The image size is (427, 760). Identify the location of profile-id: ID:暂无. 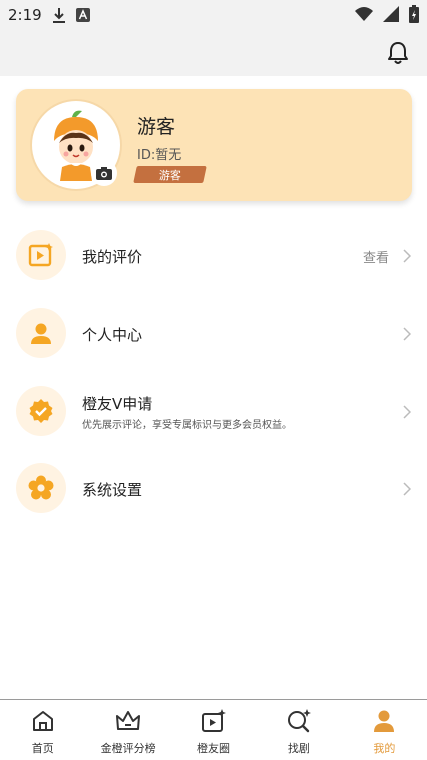
(159, 155).